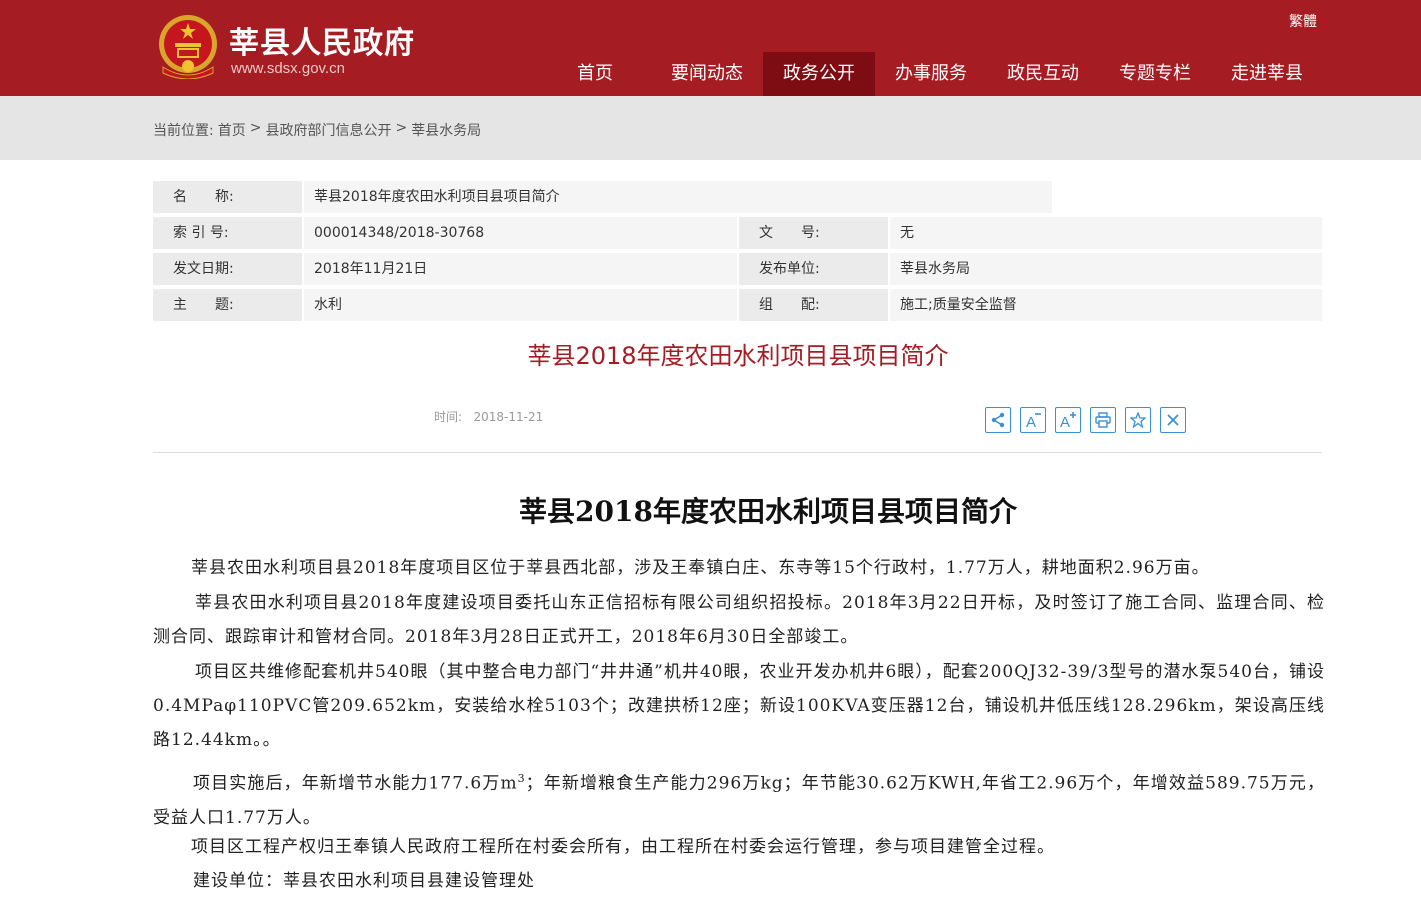  I want to click on nav-home: 首页, so click(595, 74).